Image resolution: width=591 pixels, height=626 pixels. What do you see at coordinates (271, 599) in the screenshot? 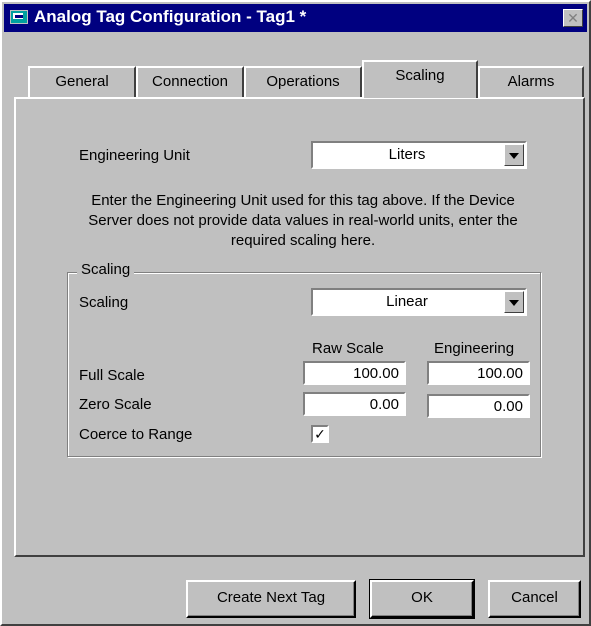
I see `create-next-tag-button: Create Next Tag` at bounding box center [271, 599].